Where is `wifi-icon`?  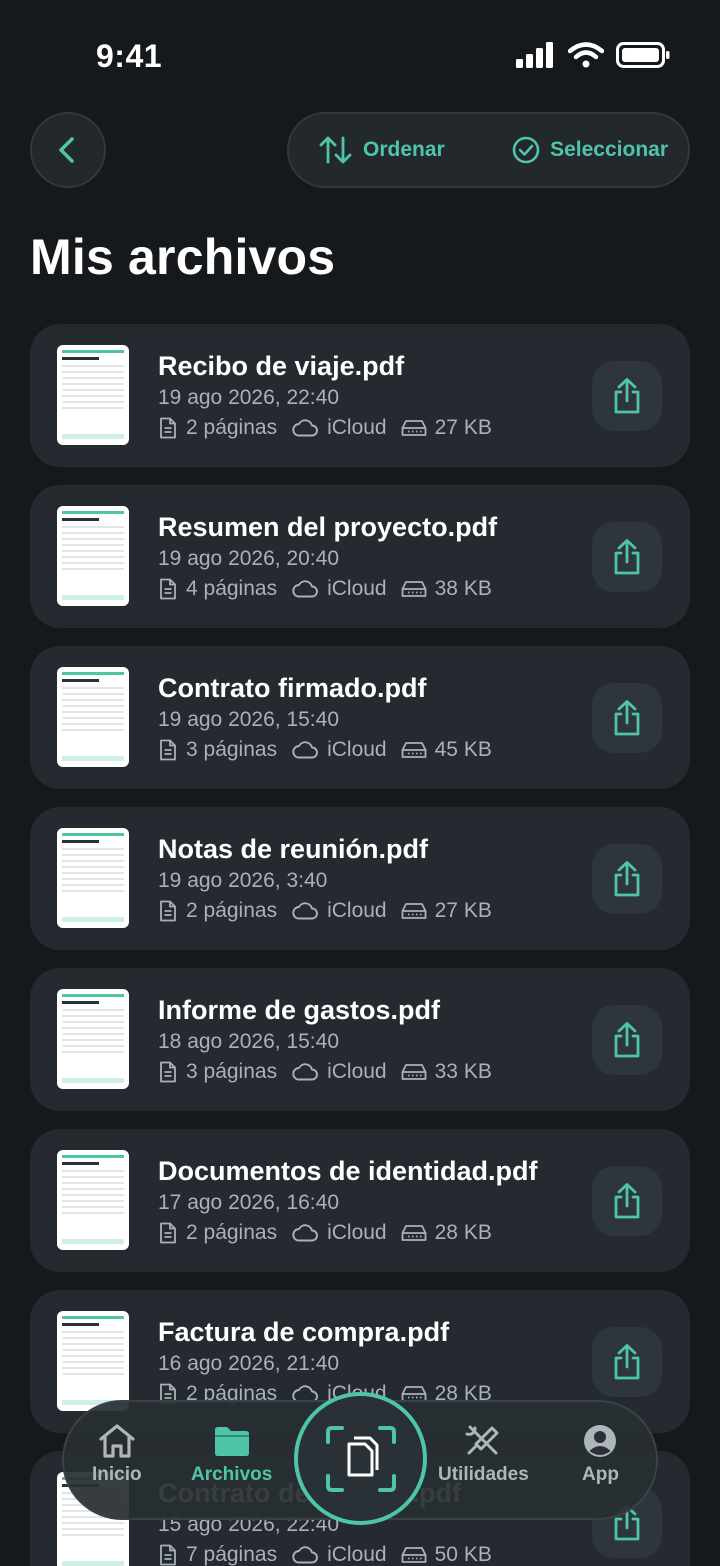 wifi-icon is located at coordinates (586, 55).